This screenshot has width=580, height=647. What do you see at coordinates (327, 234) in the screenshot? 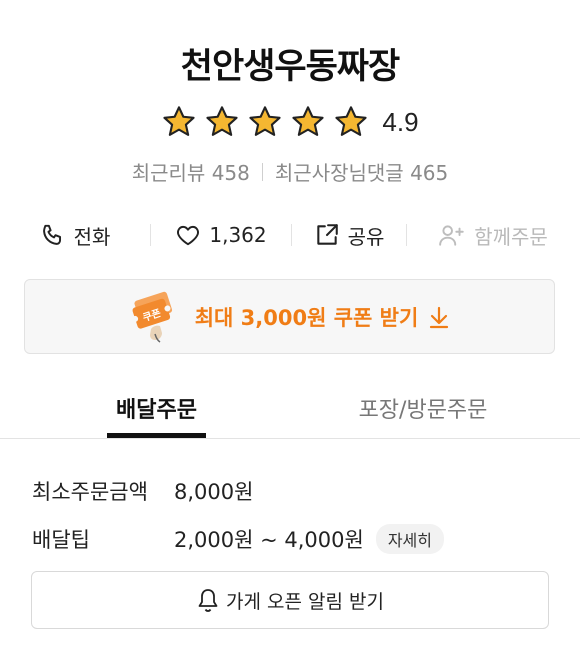
I see `share-icon` at bounding box center [327, 234].